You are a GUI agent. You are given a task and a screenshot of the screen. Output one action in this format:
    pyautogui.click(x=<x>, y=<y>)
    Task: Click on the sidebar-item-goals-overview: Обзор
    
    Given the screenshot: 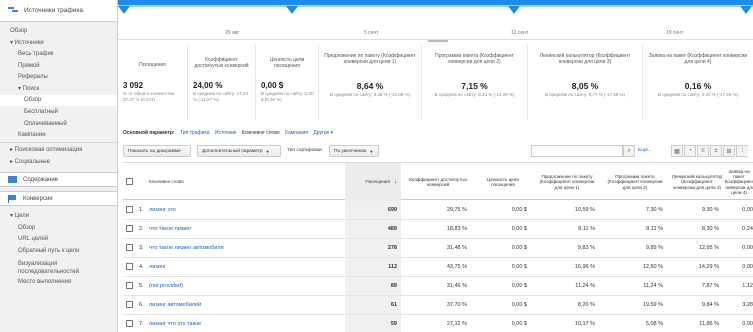 What is the action you would take?
    pyautogui.click(x=58, y=228)
    